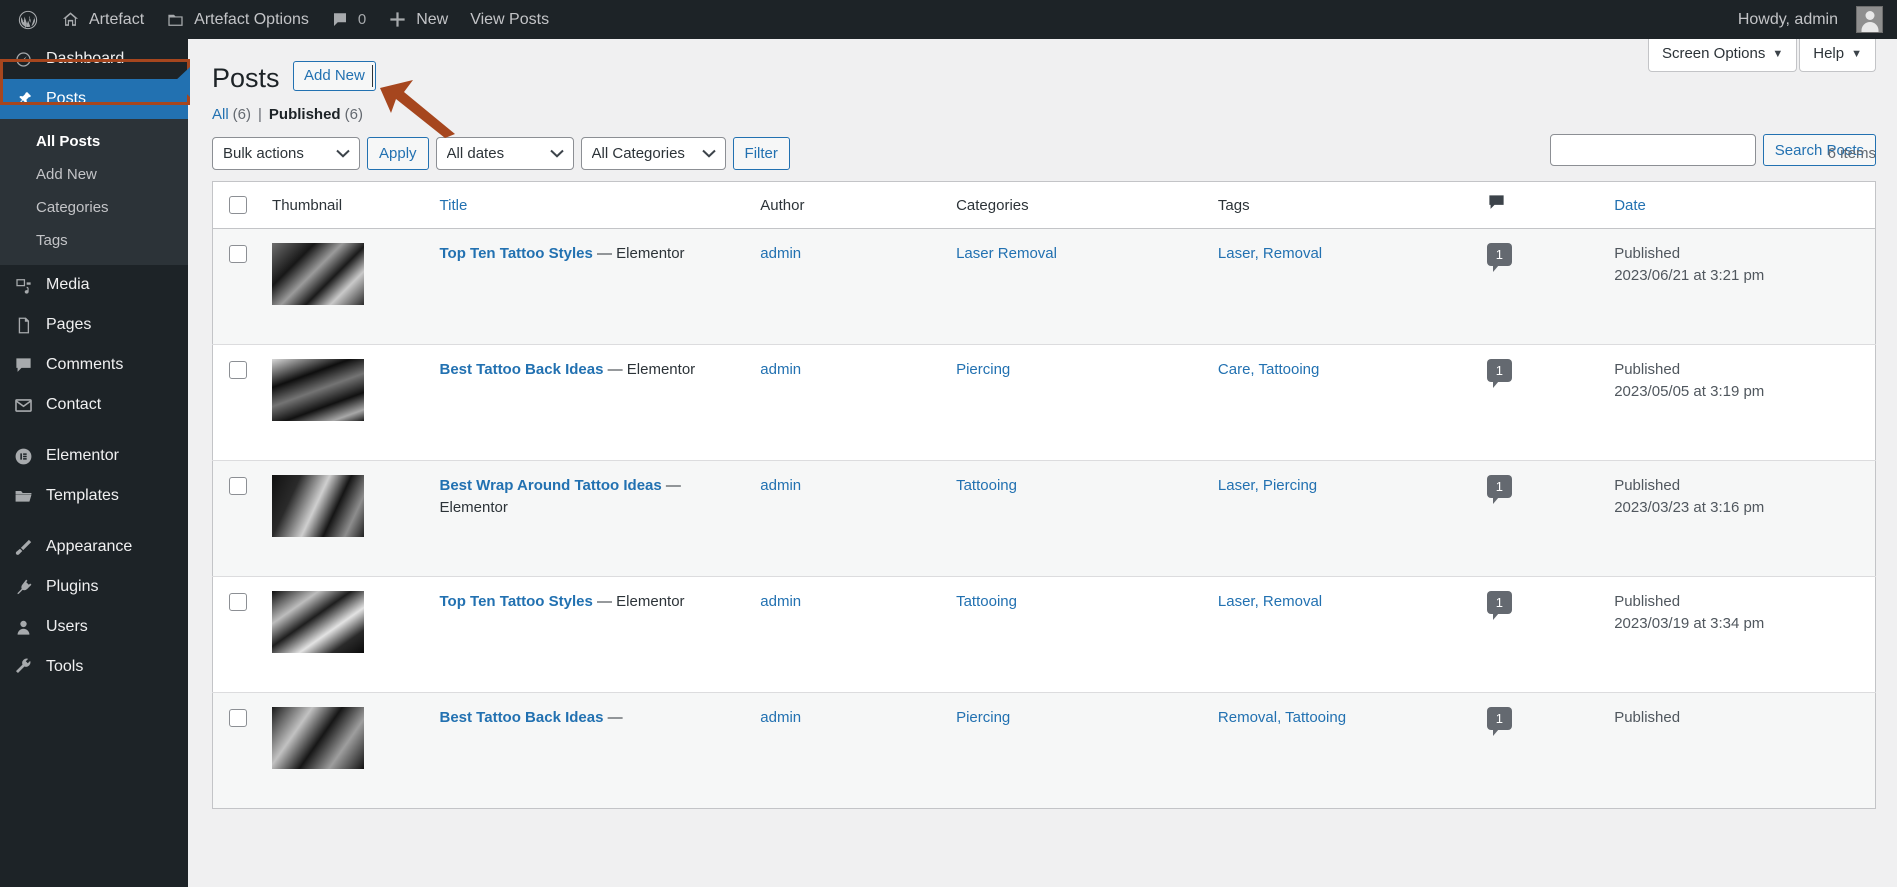  I want to click on help-button: Help ▼, so click(1837, 55).